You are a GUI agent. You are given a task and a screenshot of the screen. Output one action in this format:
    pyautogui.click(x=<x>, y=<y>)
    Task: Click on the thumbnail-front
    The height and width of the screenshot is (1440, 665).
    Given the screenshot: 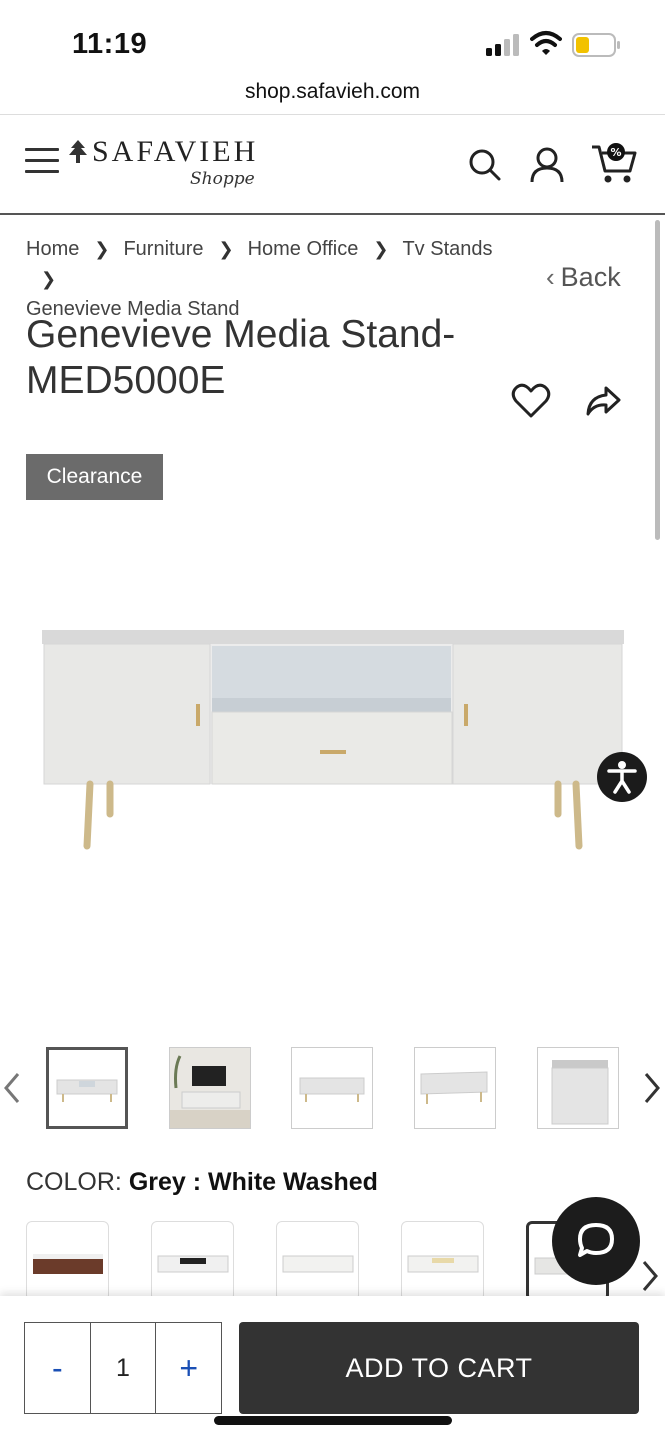 What is the action you would take?
    pyautogui.click(x=87, y=1088)
    